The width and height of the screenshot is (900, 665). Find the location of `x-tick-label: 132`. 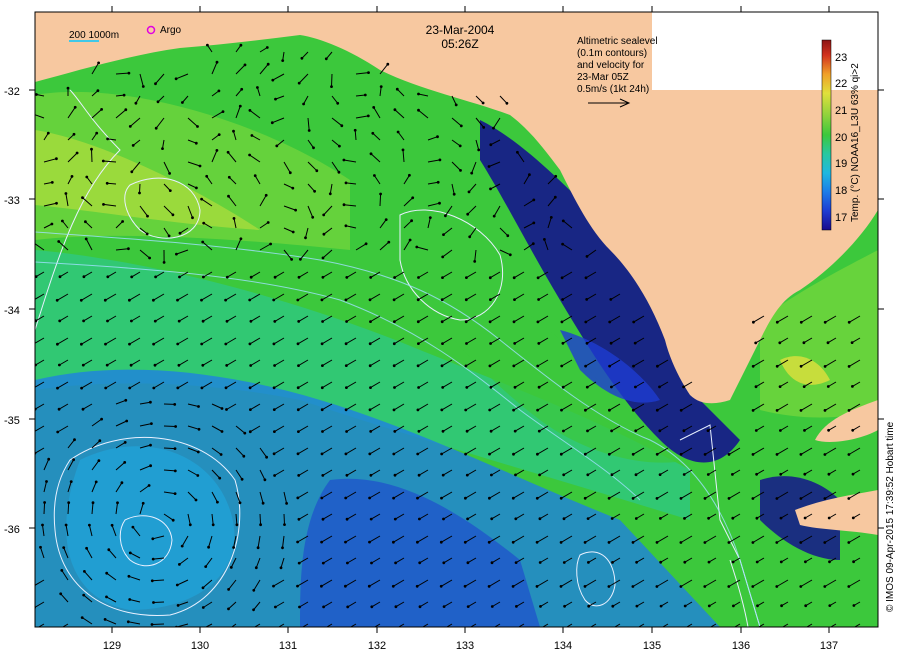

x-tick-label: 132 is located at coordinates (377, 646).